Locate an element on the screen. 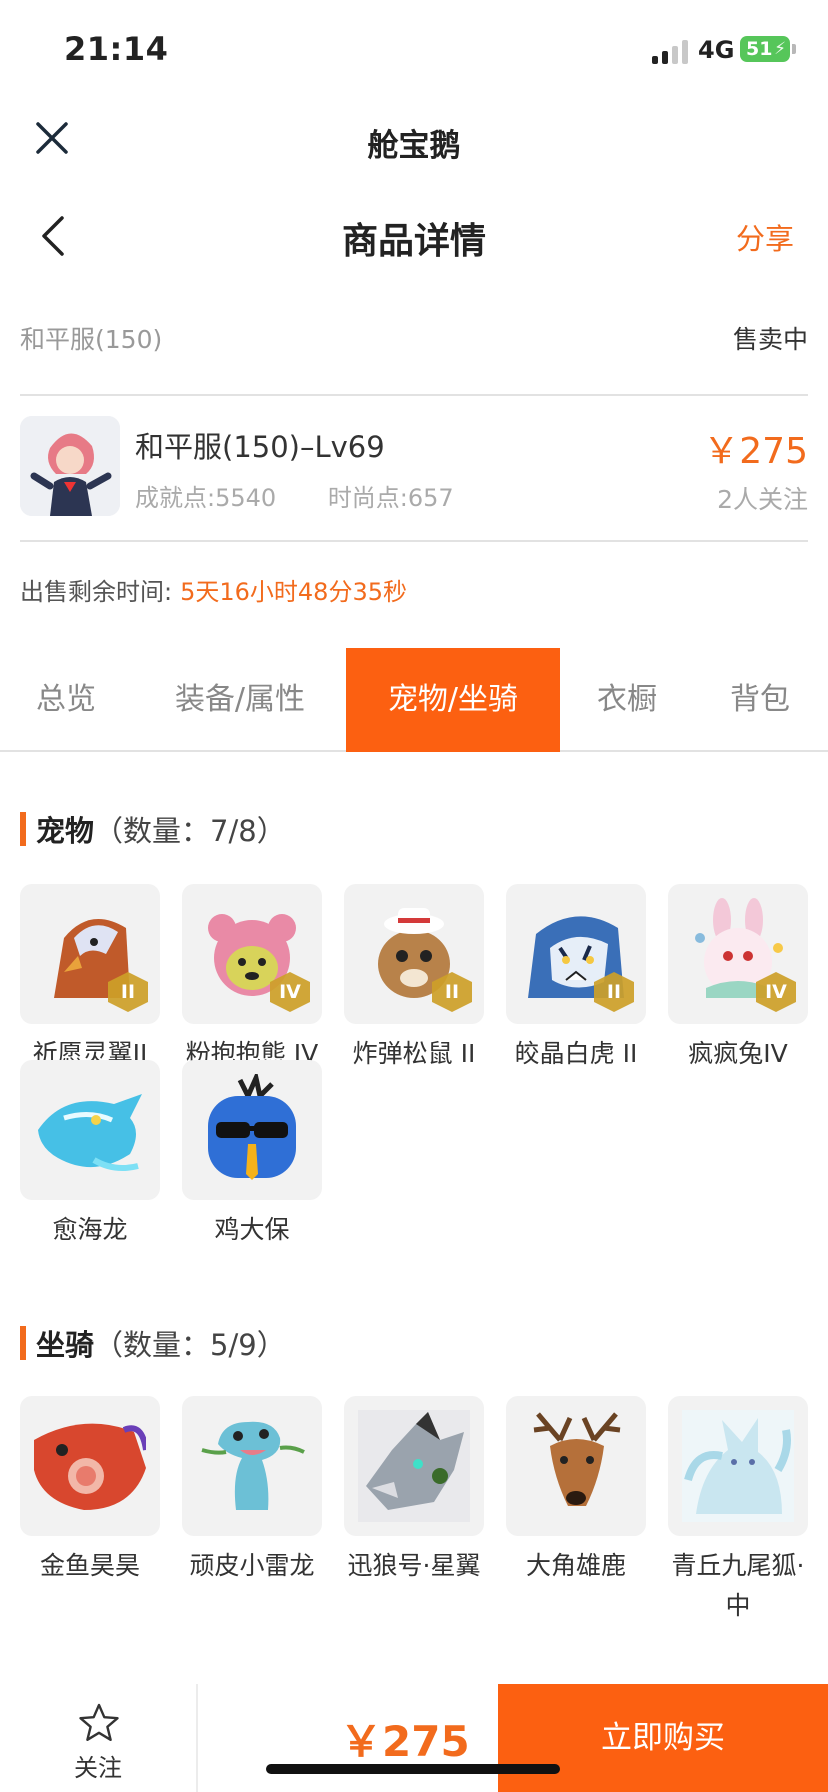 This screenshot has width=828, height=1792. goldfish-icon is located at coordinates (90, 1466).